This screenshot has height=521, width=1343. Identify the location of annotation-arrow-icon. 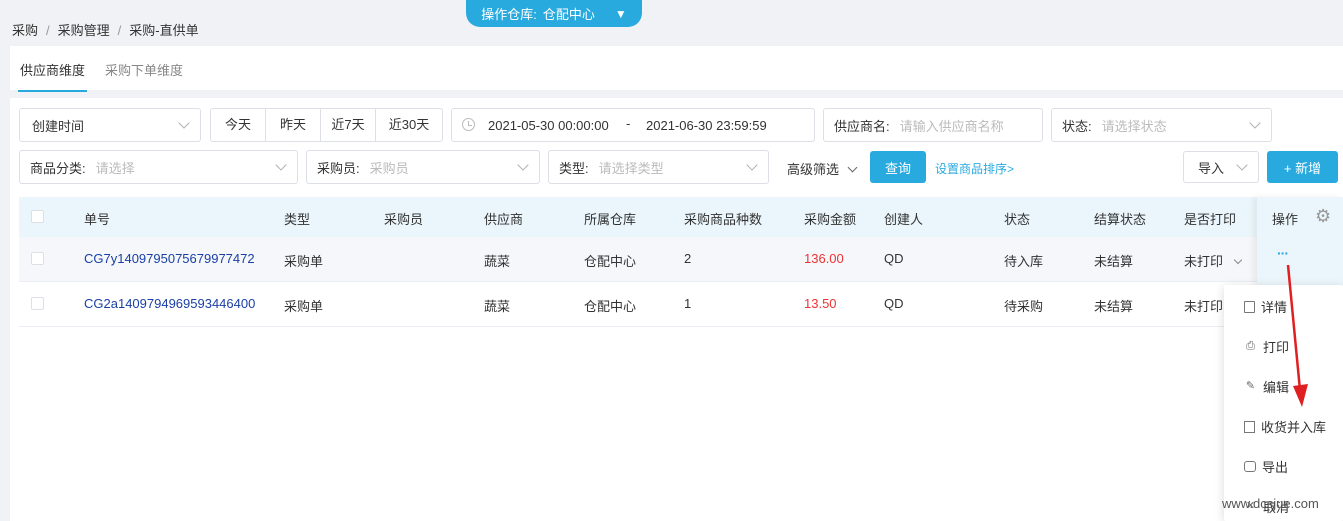
(1297, 335).